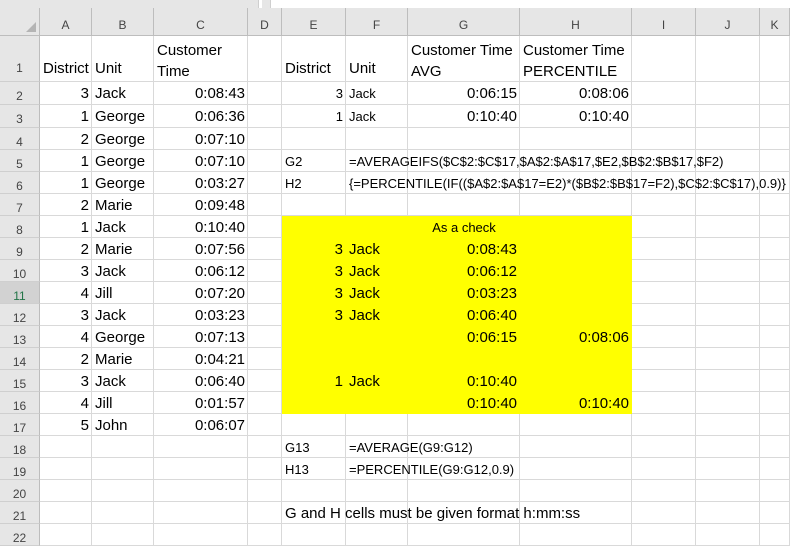  Describe the element at coordinates (123, 249) in the screenshot. I see `cell-b9: Marie` at that location.